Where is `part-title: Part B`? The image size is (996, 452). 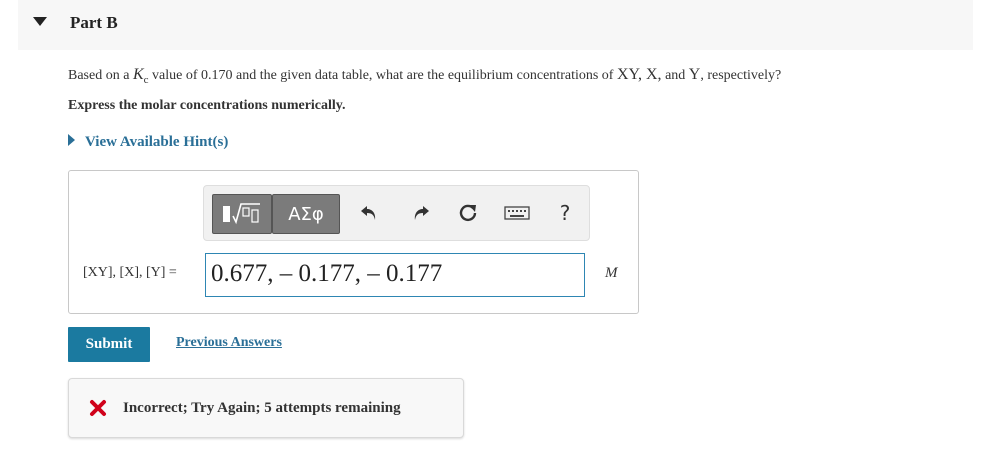
part-title: Part B is located at coordinates (94, 22).